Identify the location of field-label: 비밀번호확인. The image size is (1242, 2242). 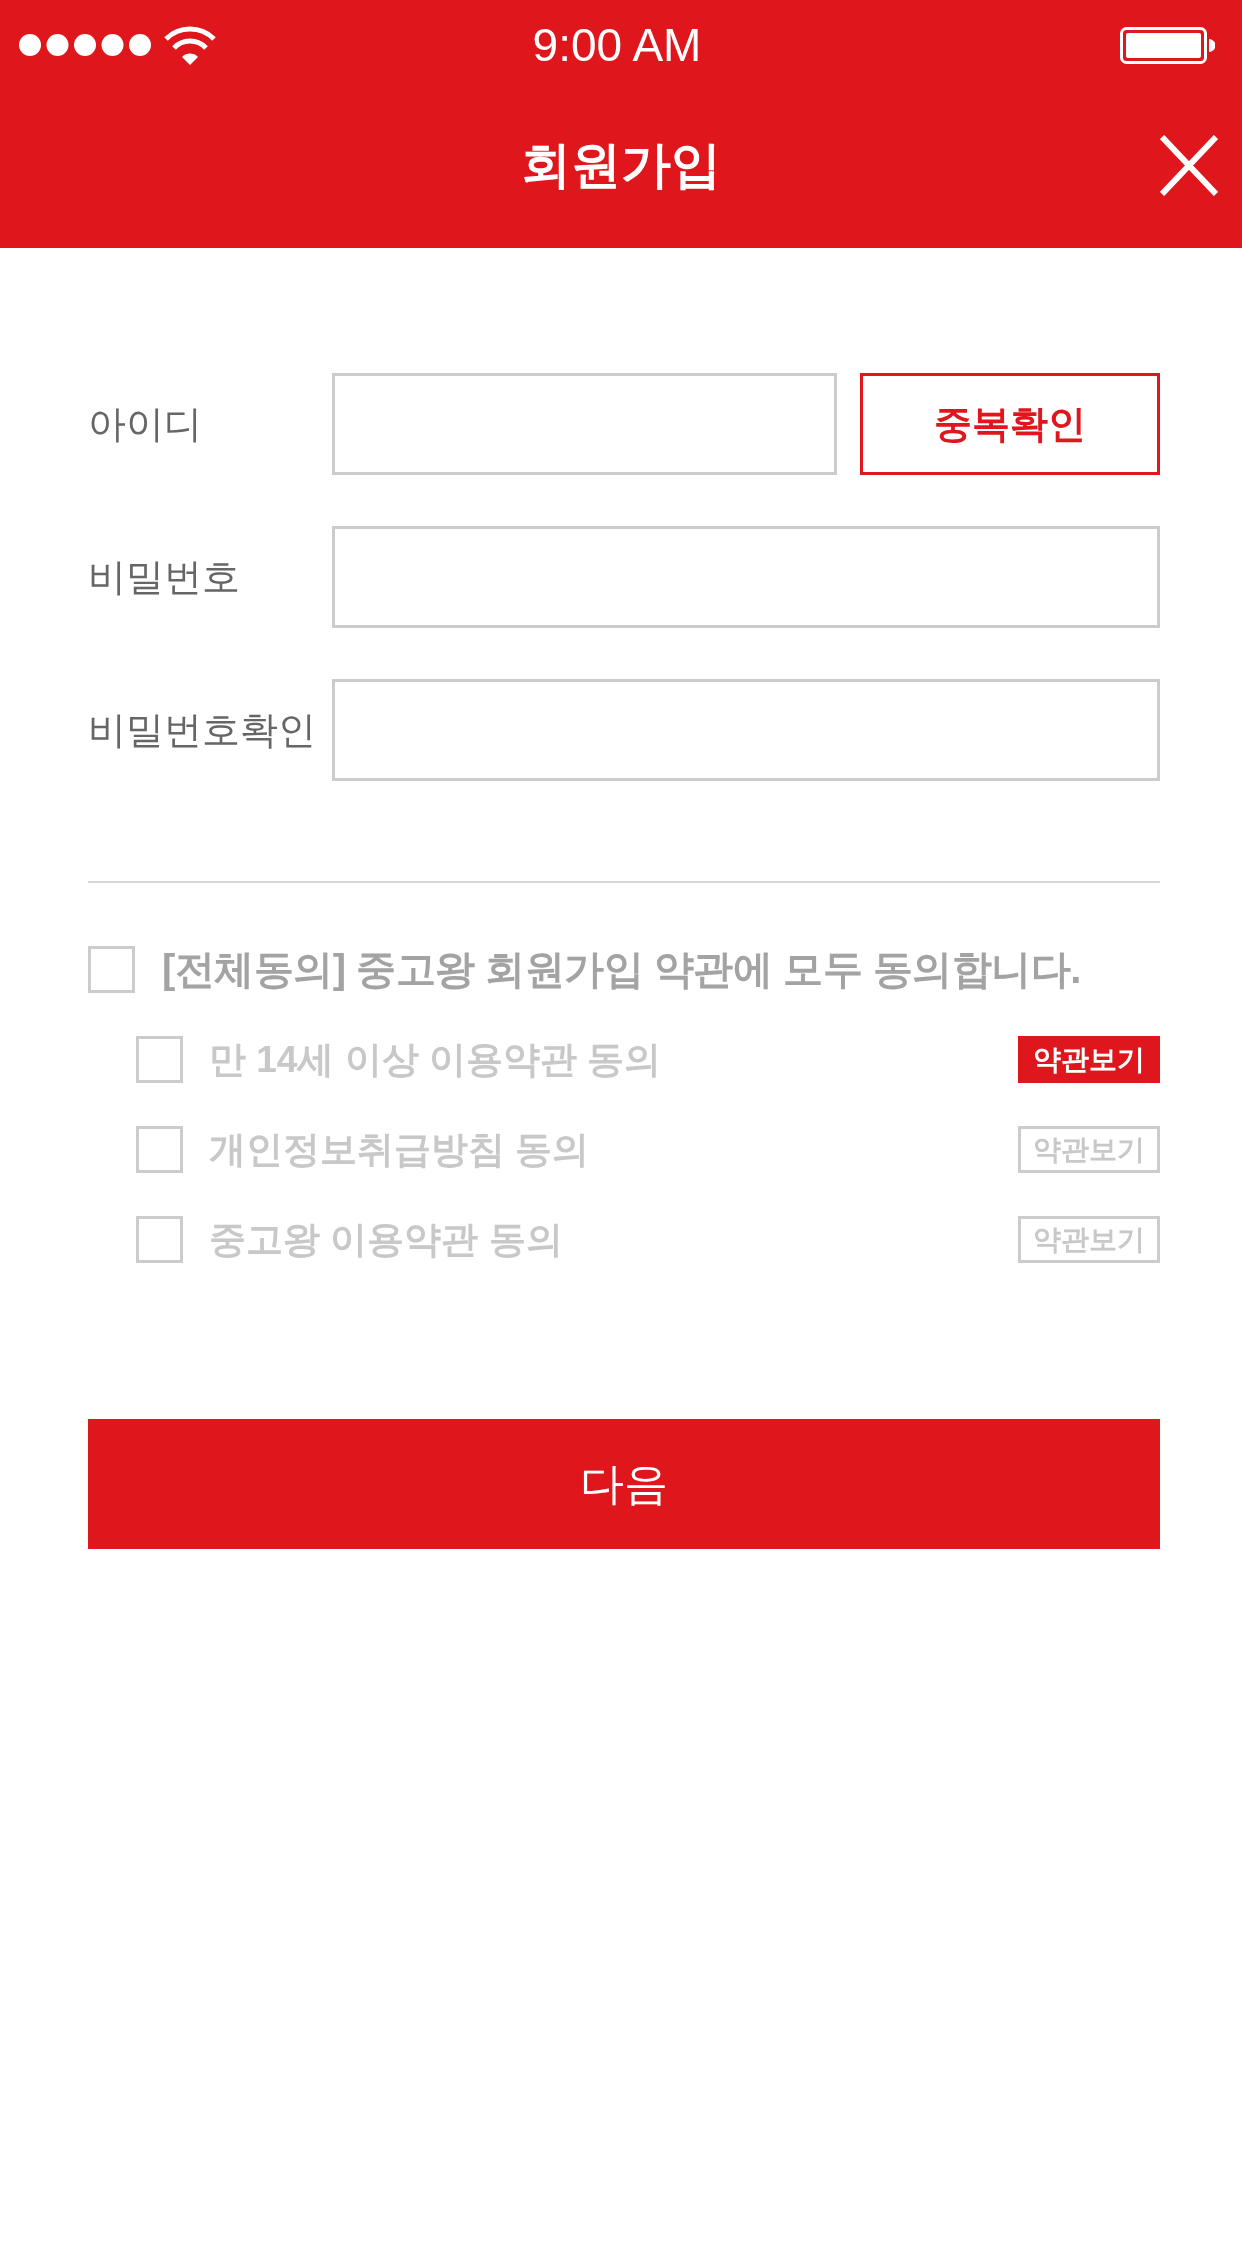
(202, 730).